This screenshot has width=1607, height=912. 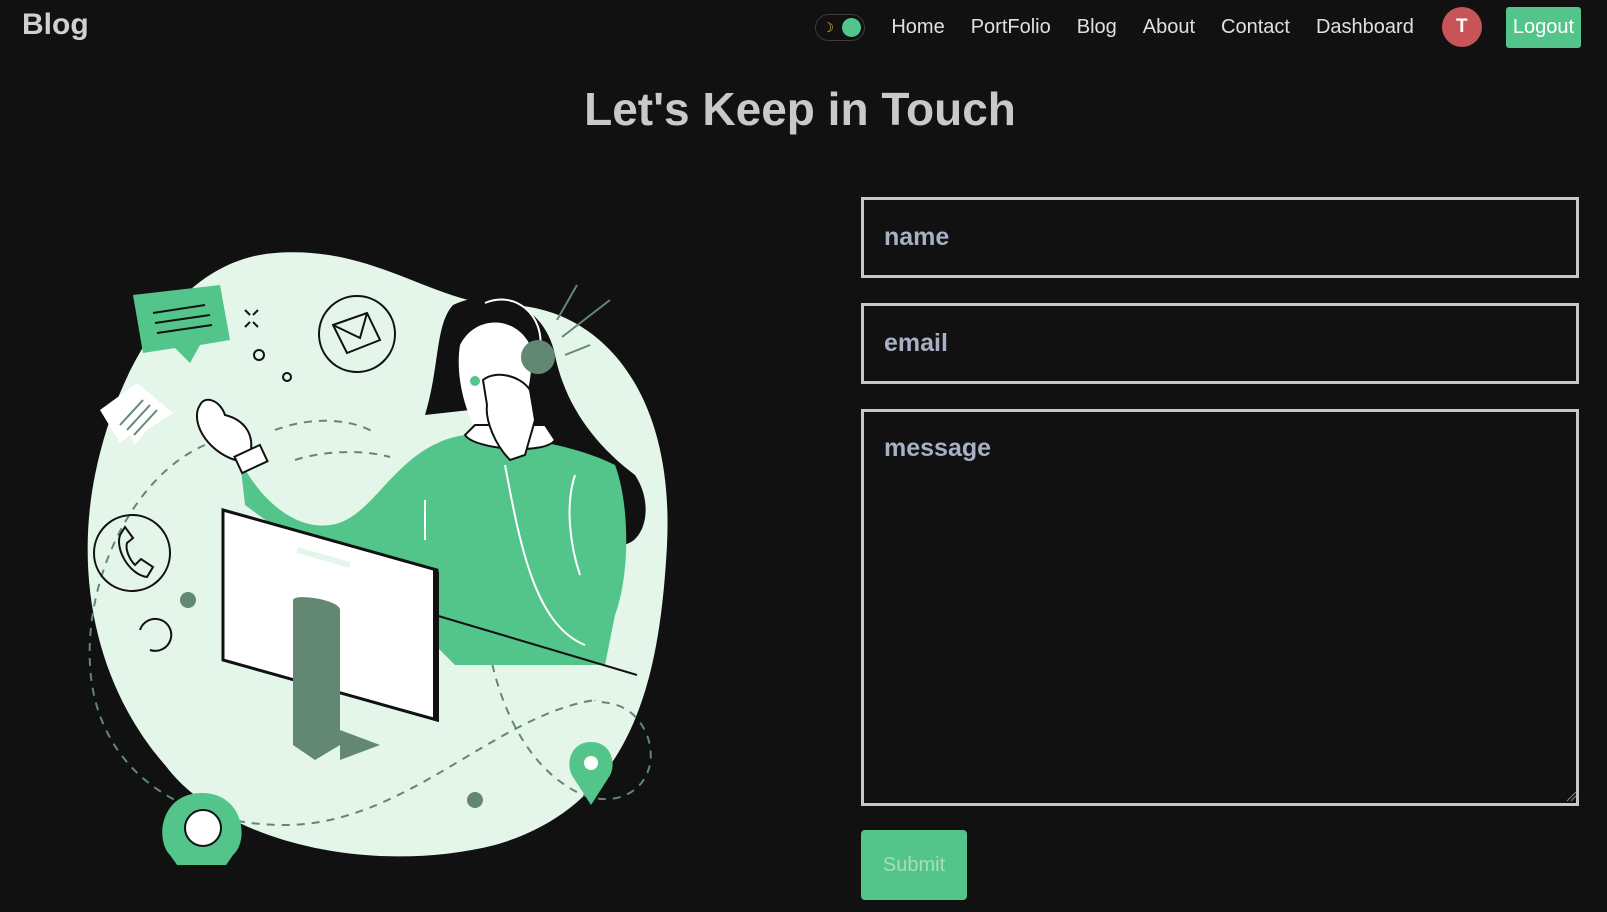 What do you see at coordinates (1365, 27) in the screenshot?
I see `nav-link-dashboard: Dashboard` at bounding box center [1365, 27].